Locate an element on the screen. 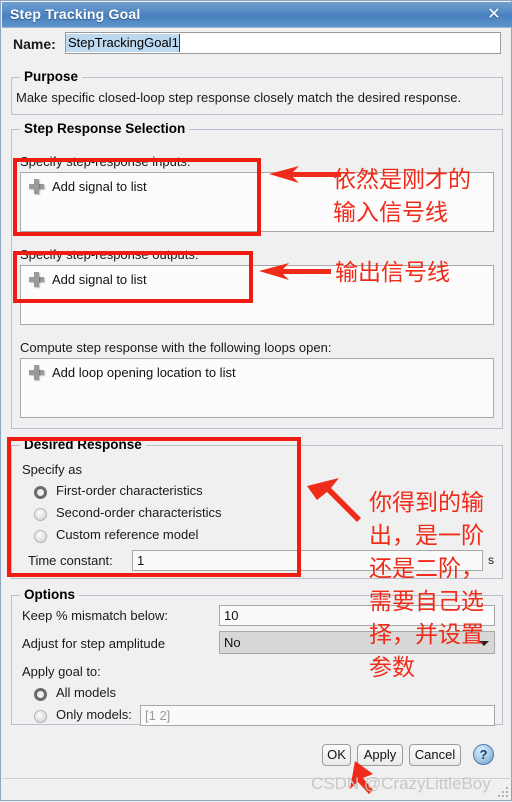 This screenshot has width=512, height=802. radio-custom-reference-model is located at coordinates (40, 536).